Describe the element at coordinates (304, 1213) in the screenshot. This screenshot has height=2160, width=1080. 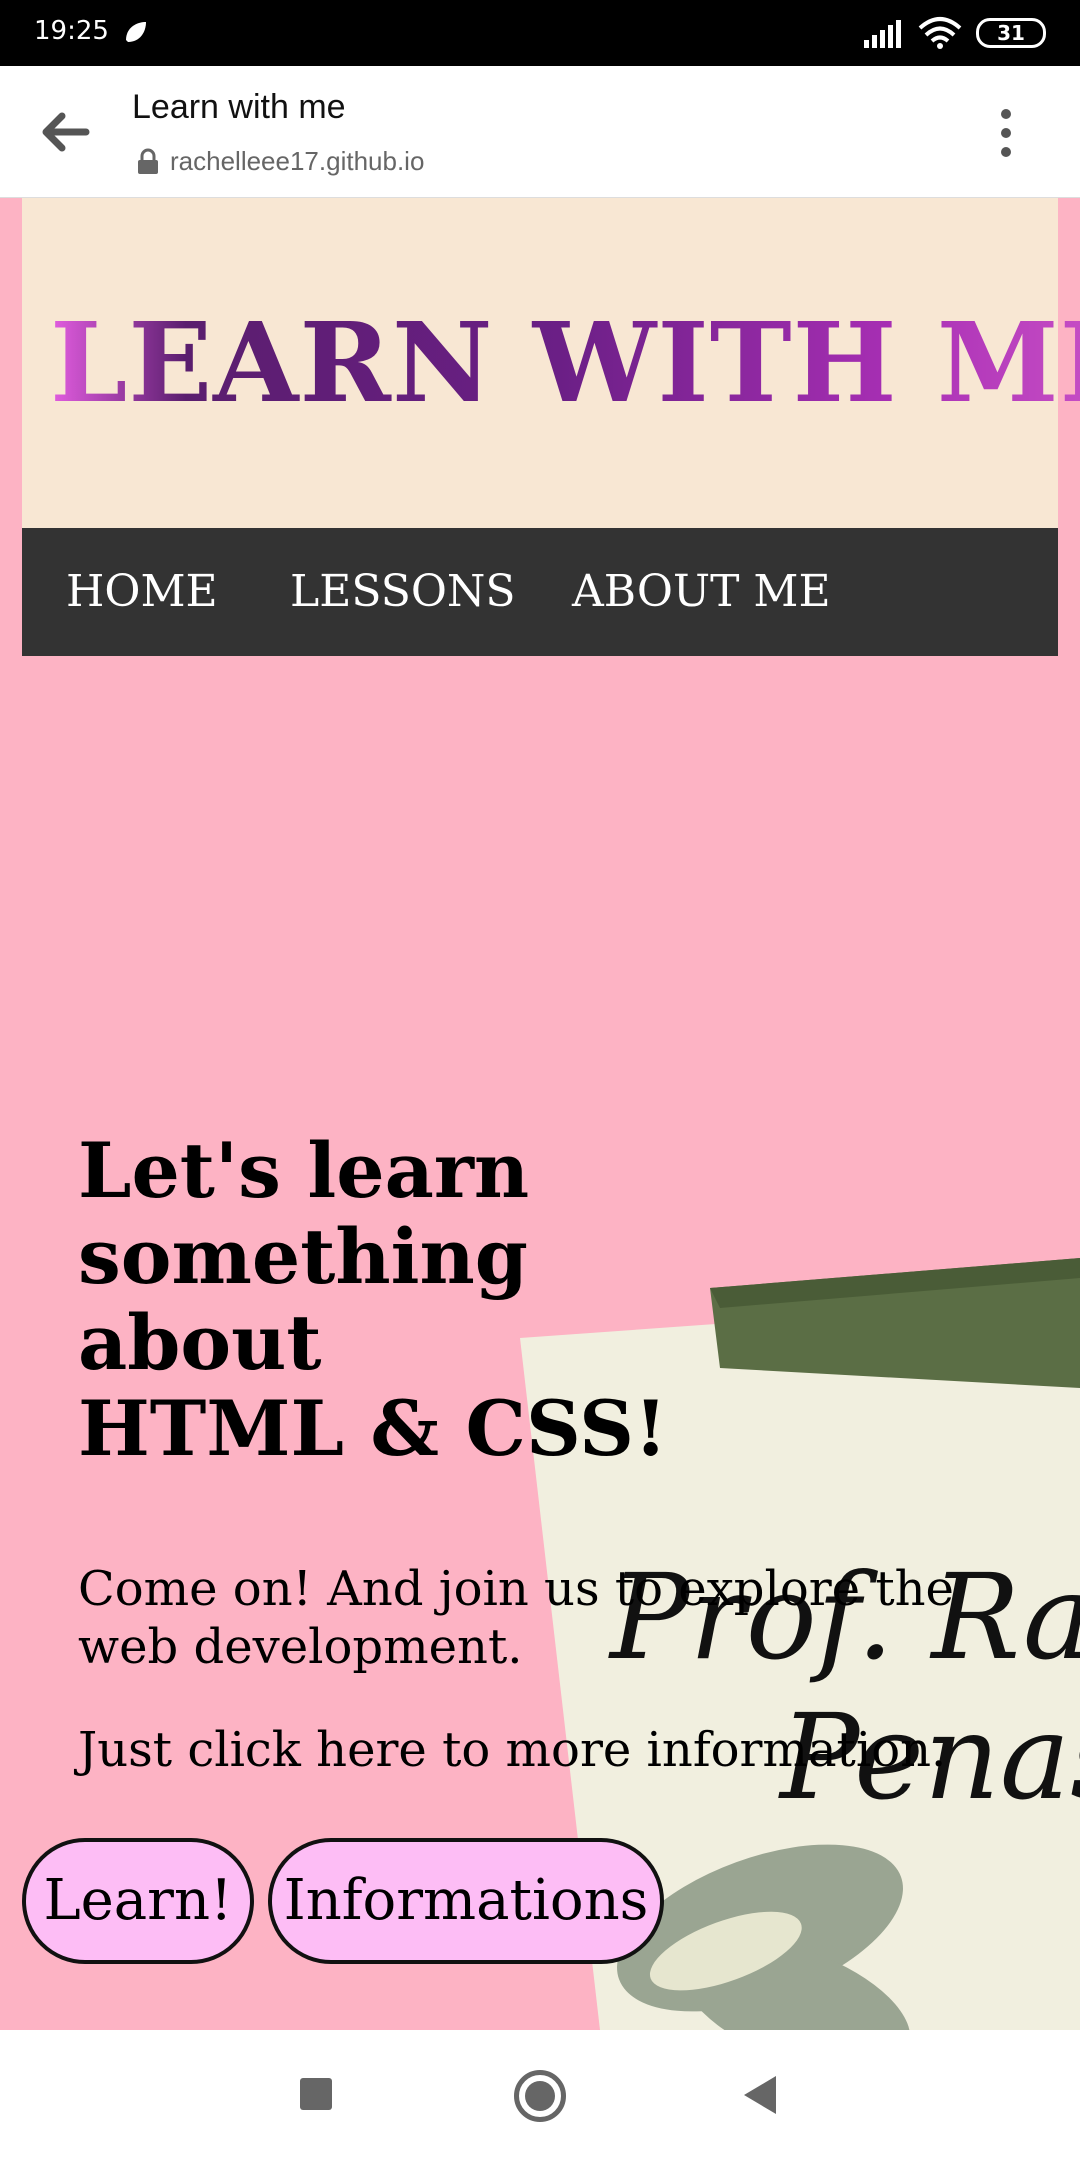
I see `hero-headline-line1: Let's learn something` at that location.